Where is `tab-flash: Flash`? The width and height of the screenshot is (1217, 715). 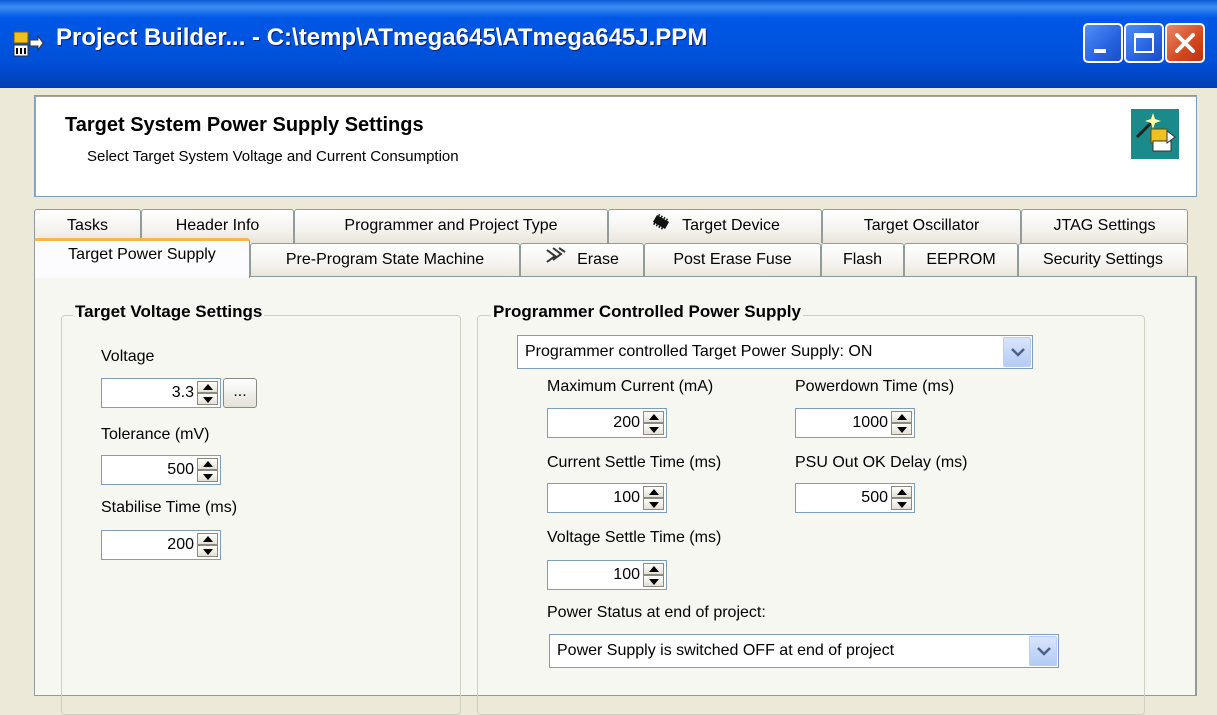
tab-flash: Flash is located at coordinates (862, 260).